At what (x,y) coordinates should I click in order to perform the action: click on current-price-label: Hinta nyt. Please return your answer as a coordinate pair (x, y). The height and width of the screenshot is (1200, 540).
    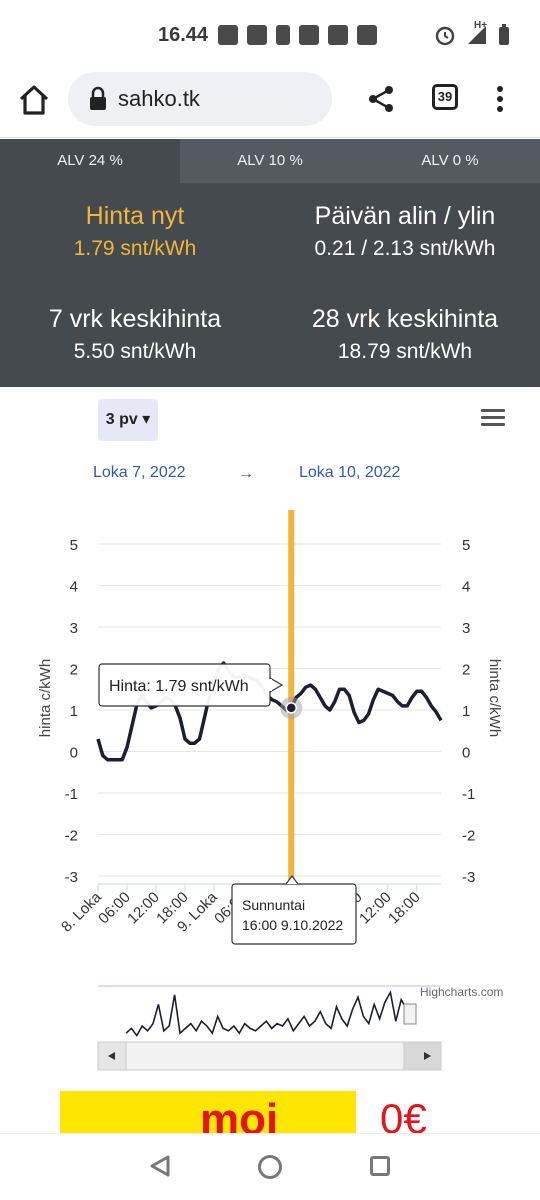
    Looking at the image, I should click on (135, 216).